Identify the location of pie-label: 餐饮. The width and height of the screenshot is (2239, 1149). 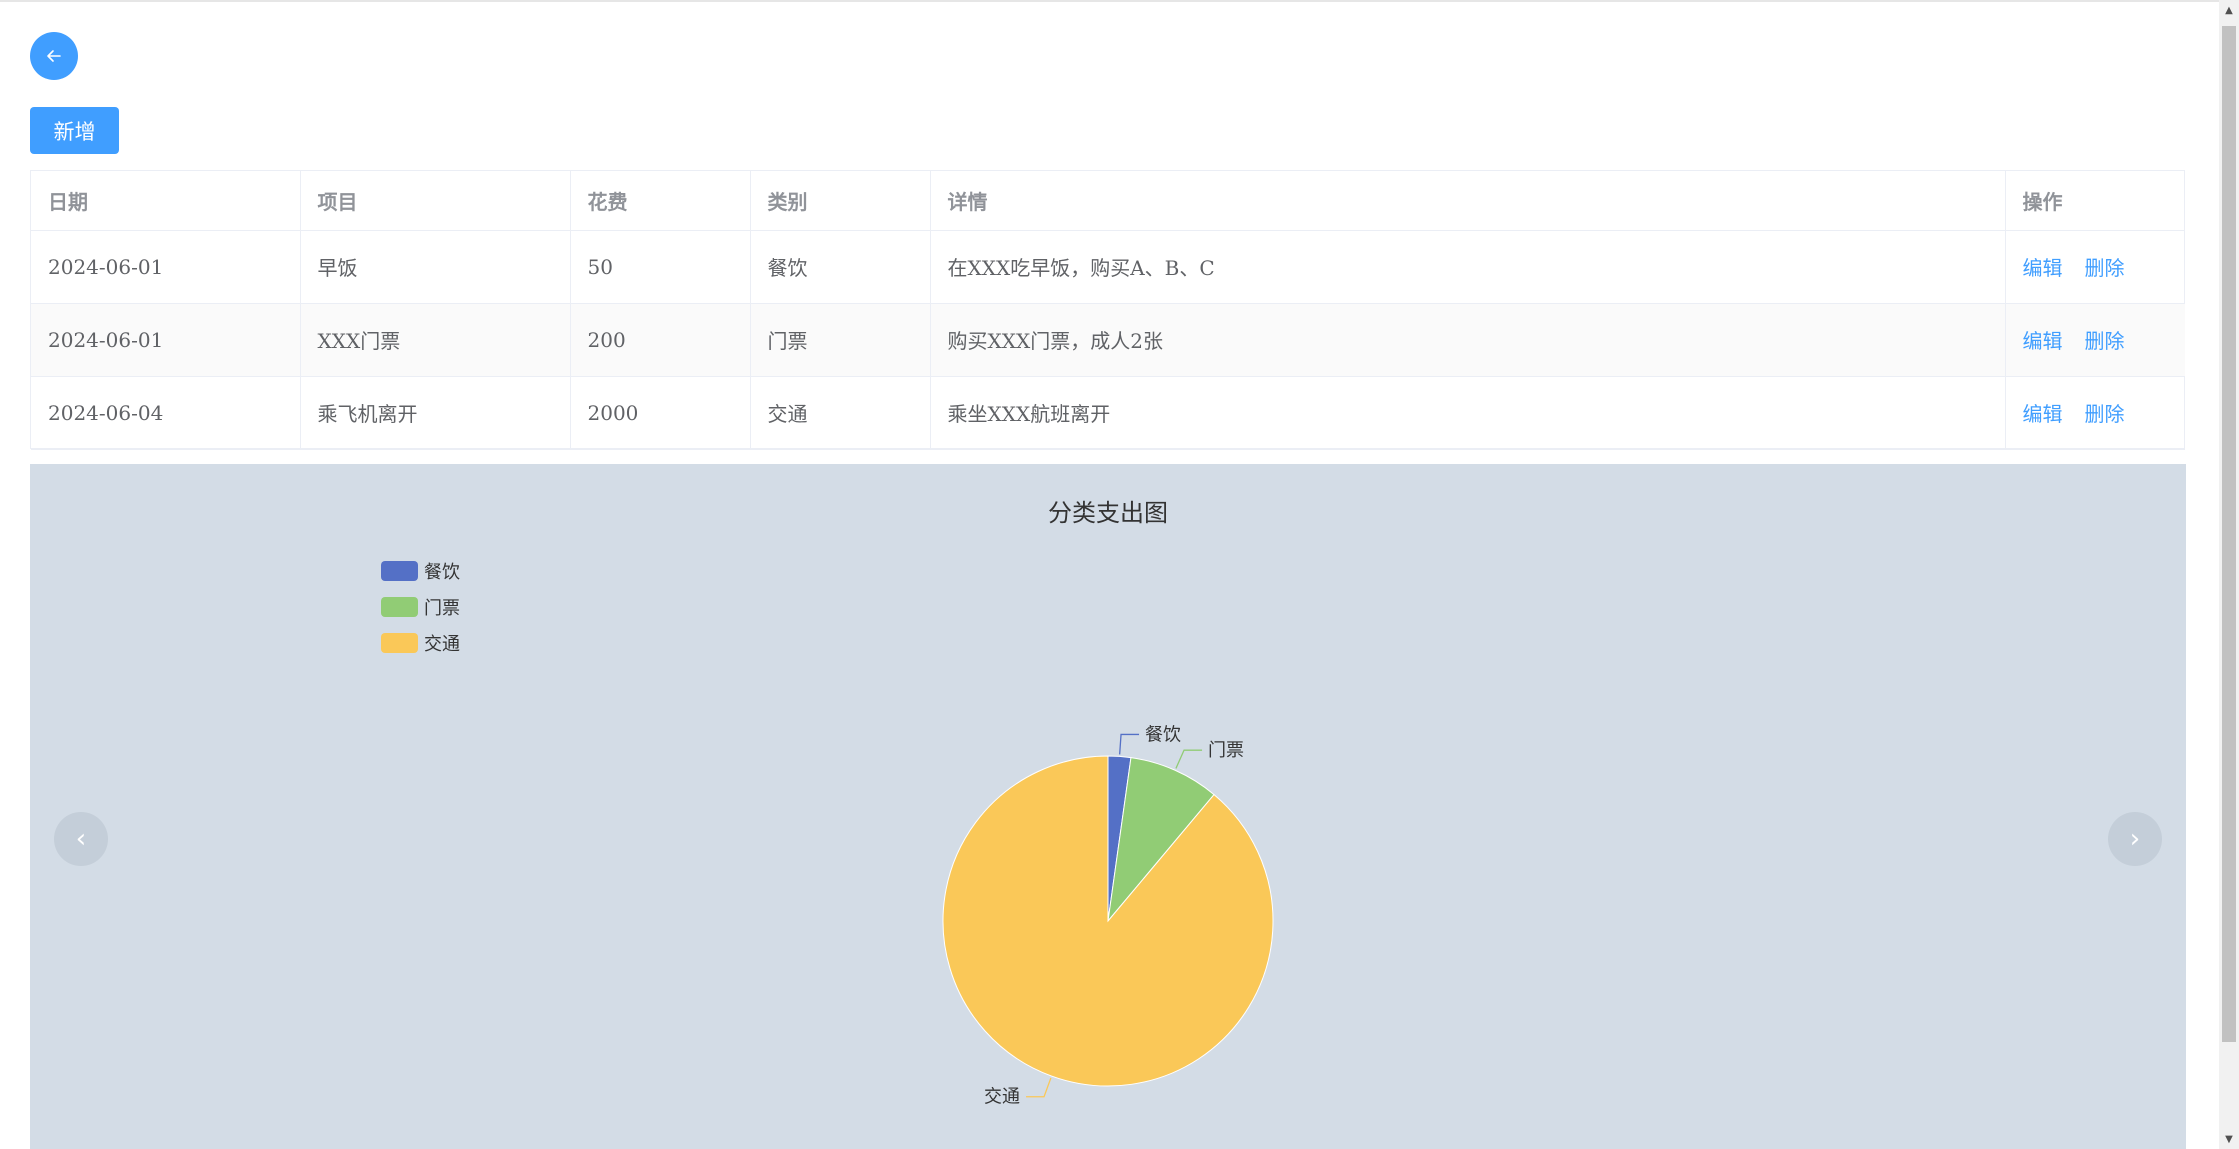
(1163, 734).